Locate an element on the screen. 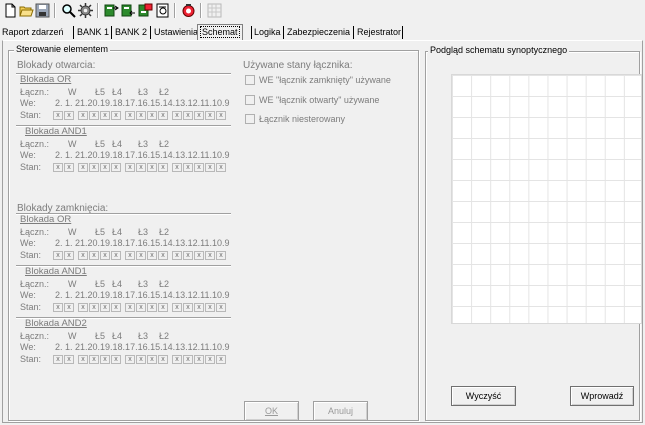 This screenshot has width=645, height=425. open-folder-icon is located at coordinates (26, 10).